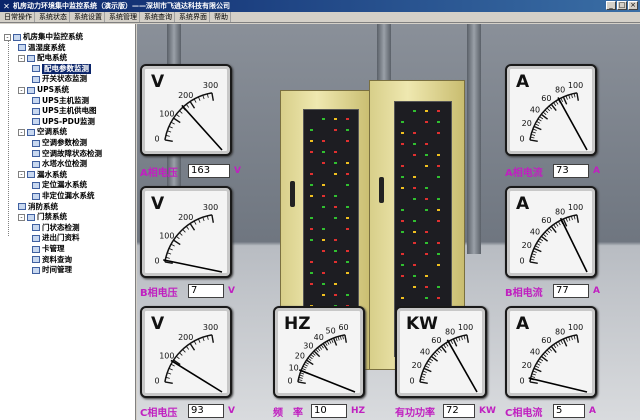  Describe the element at coordinates (63, 196) in the screenshot. I see `tree-item: 非定位漏水系统` at that location.